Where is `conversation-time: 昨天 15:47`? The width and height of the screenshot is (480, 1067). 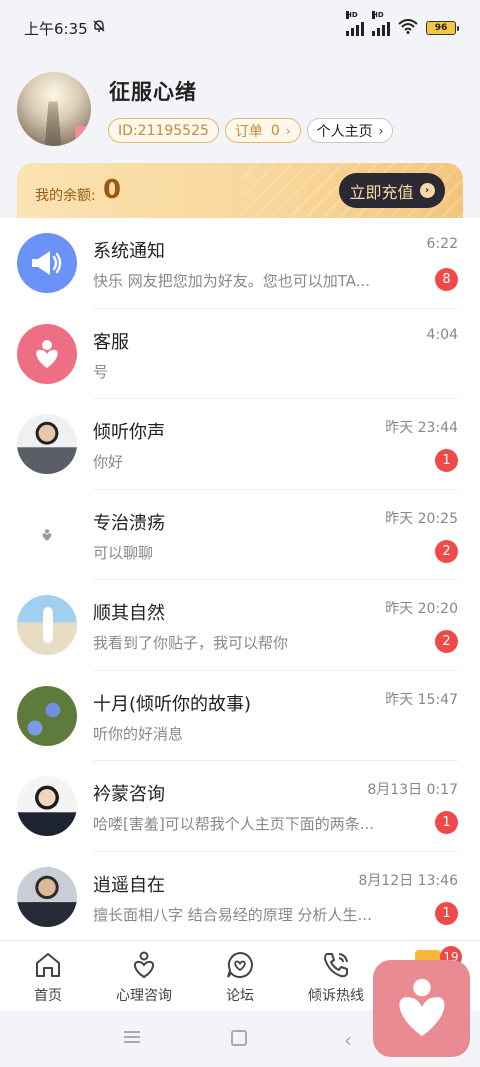
conversation-time: 昨天 15:47 is located at coordinates (421, 699).